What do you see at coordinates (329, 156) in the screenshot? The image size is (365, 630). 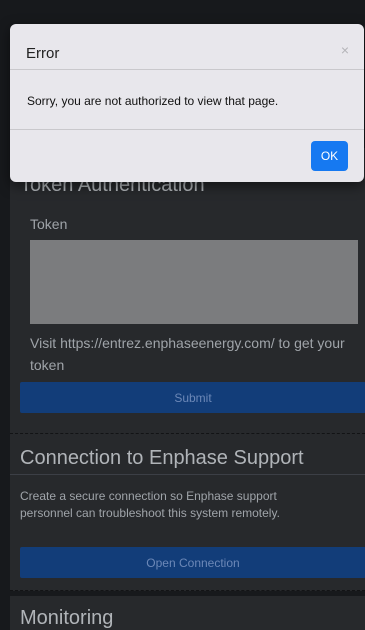 I see `ok-button: OK` at bounding box center [329, 156].